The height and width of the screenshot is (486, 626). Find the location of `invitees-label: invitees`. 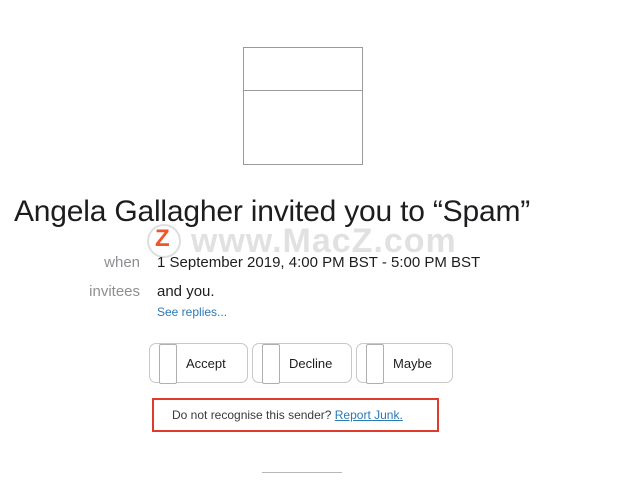

invitees-label: invitees is located at coordinates (114, 291).